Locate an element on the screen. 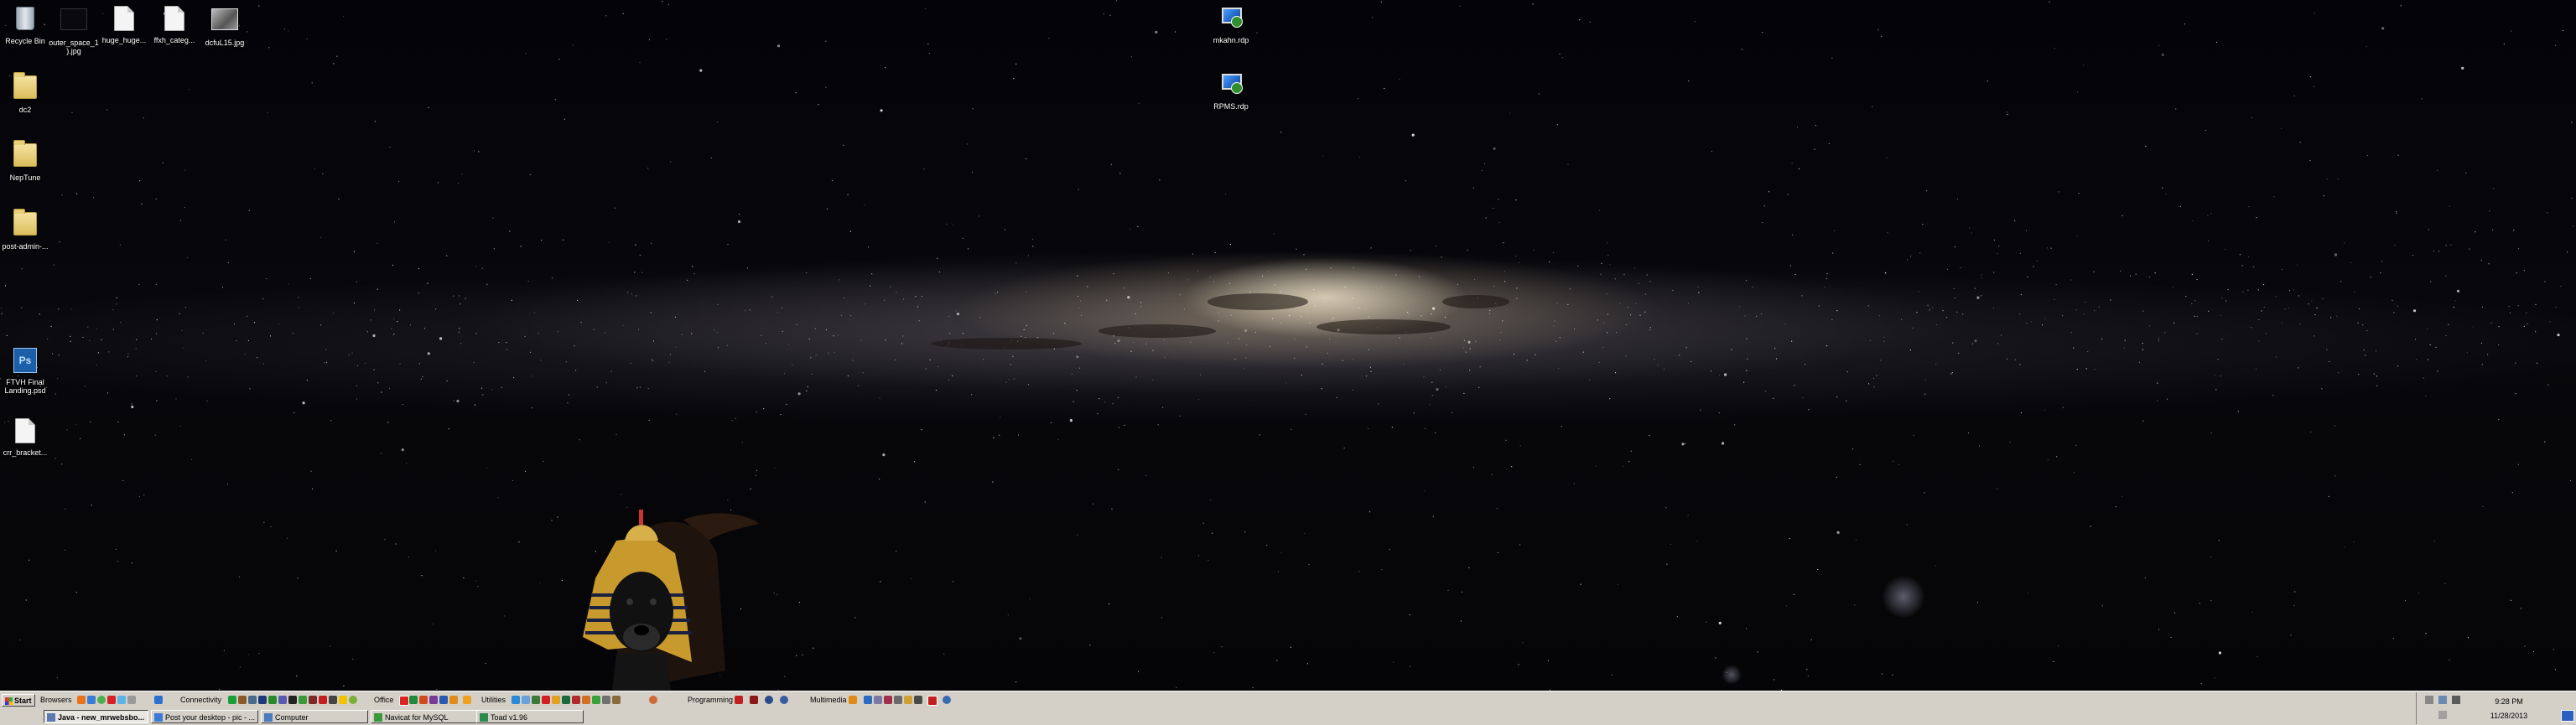 This screenshot has width=2576, height=725. desktop-folder-neptune: NepTune is located at coordinates (25, 161).